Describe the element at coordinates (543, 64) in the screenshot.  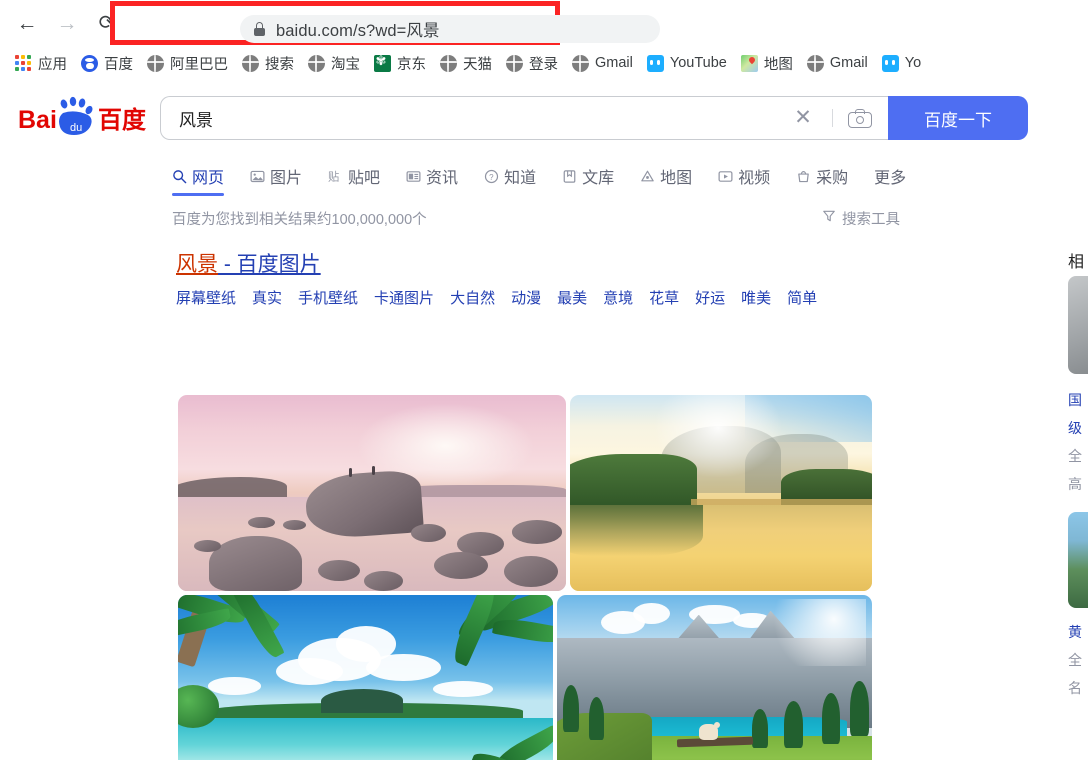
I see `bookmark-label: 登录` at that location.